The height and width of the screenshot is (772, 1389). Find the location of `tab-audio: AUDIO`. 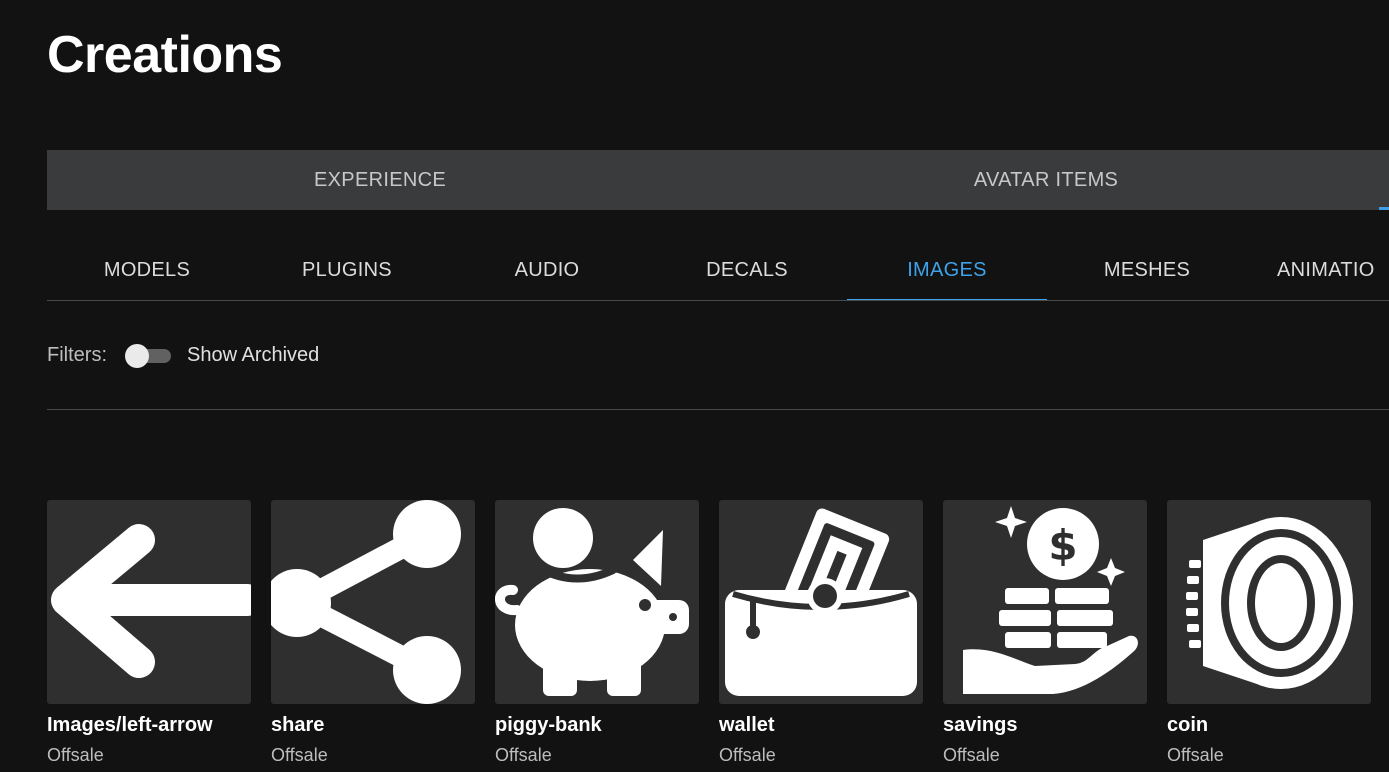

tab-audio: AUDIO is located at coordinates (547, 270).